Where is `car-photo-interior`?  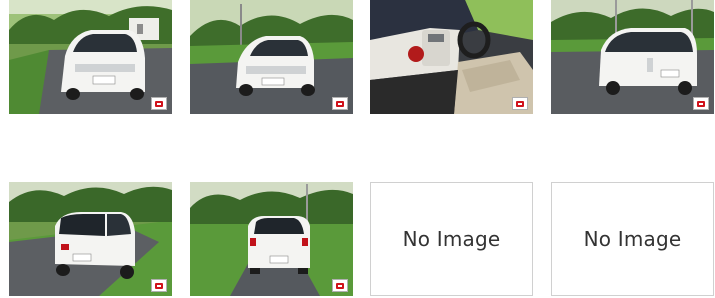
car-photo-interior is located at coordinates (451, 57).